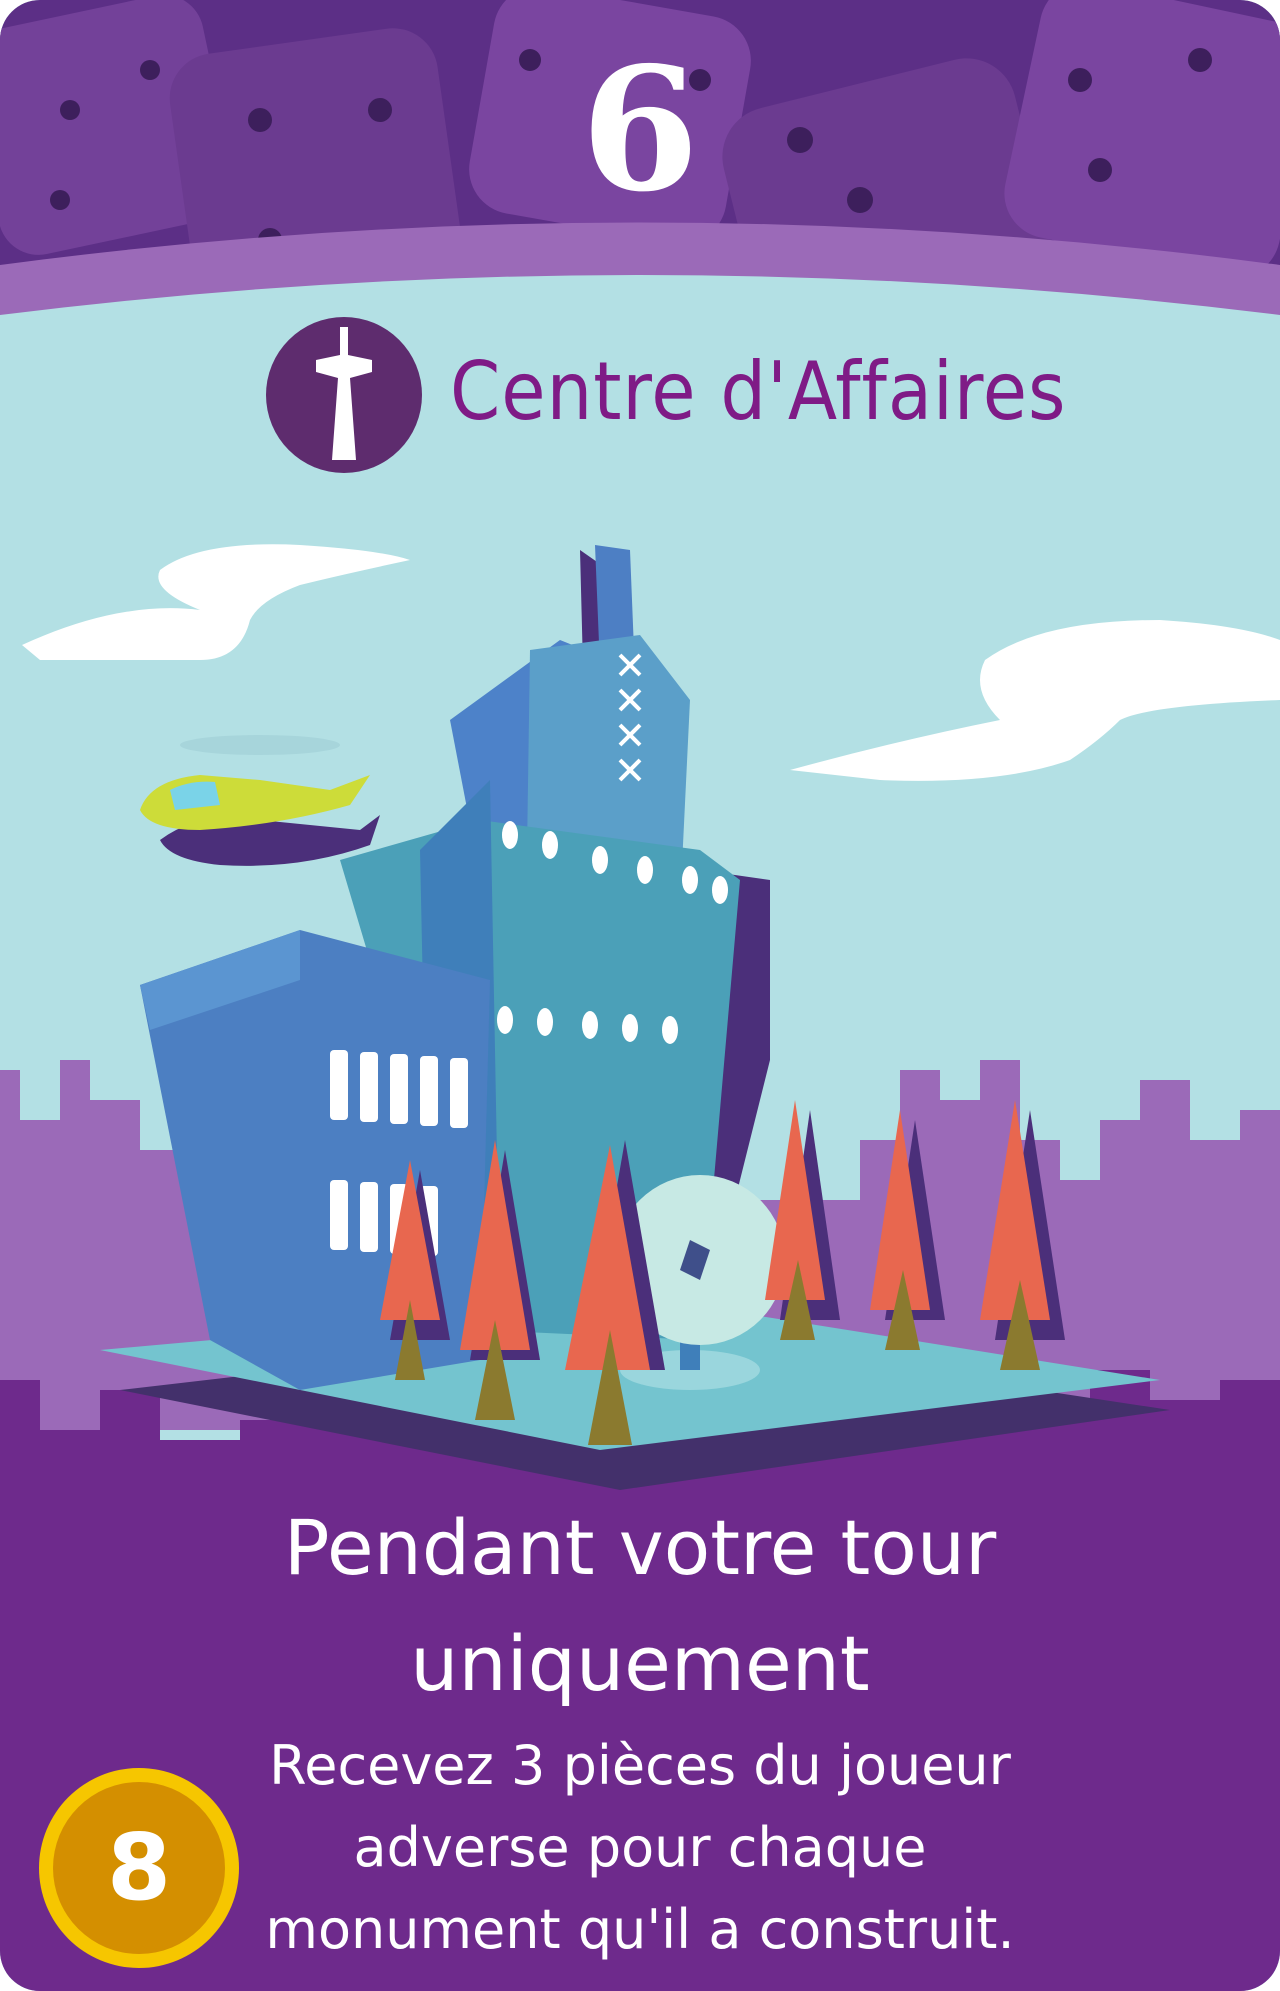  What do you see at coordinates (344, 395) in the screenshot?
I see `tower-icon` at bounding box center [344, 395].